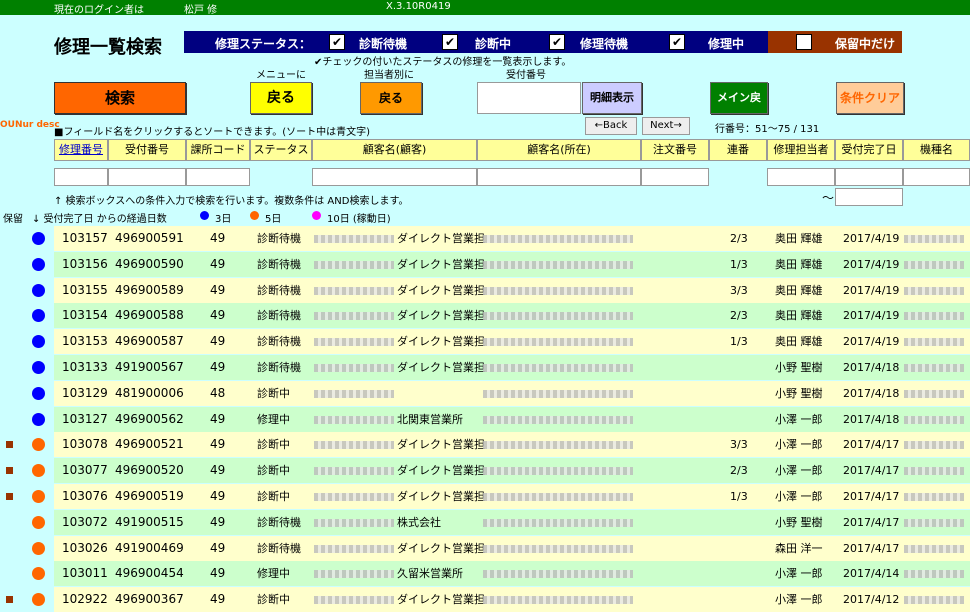 The width and height of the screenshot is (970, 612). I want to click on row-info: 行番号：51～75 / 131, so click(767, 129).